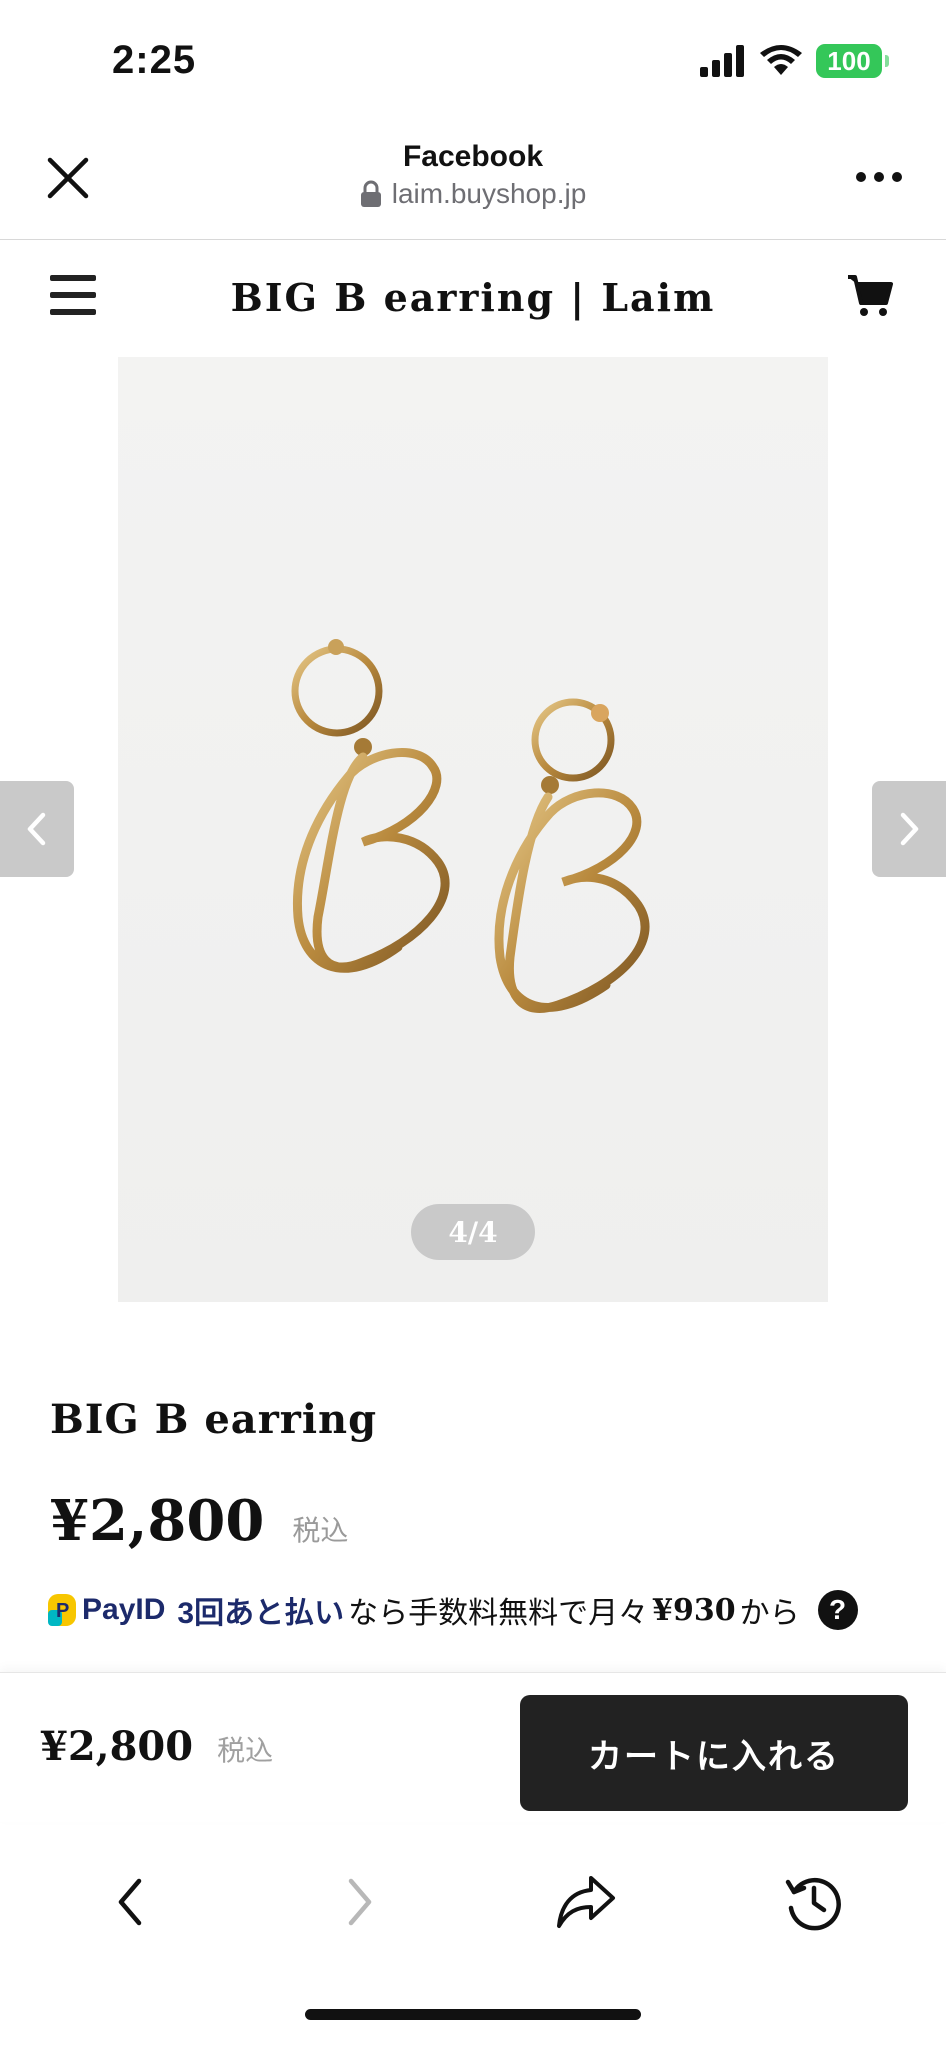 This screenshot has width=946, height=2047. I want to click on payid-amount: ¥930, so click(694, 1610).